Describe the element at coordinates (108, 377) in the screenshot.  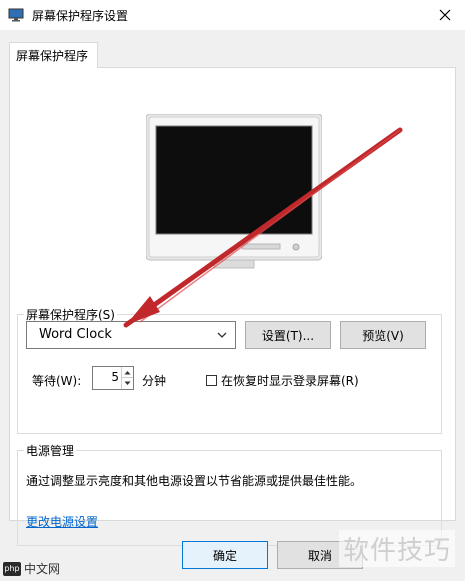
I see `wait-minutes-value: 5` at that location.